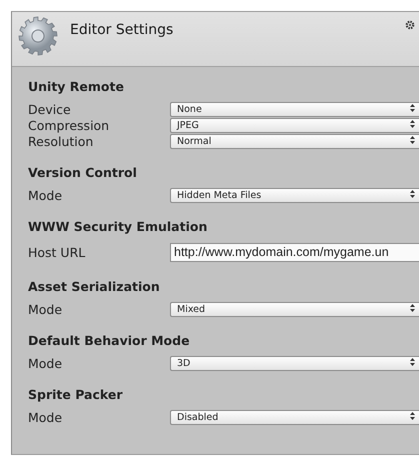 The image size is (419, 471). What do you see at coordinates (83, 173) in the screenshot?
I see `section-title: Version Control` at bounding box center [83, 173].